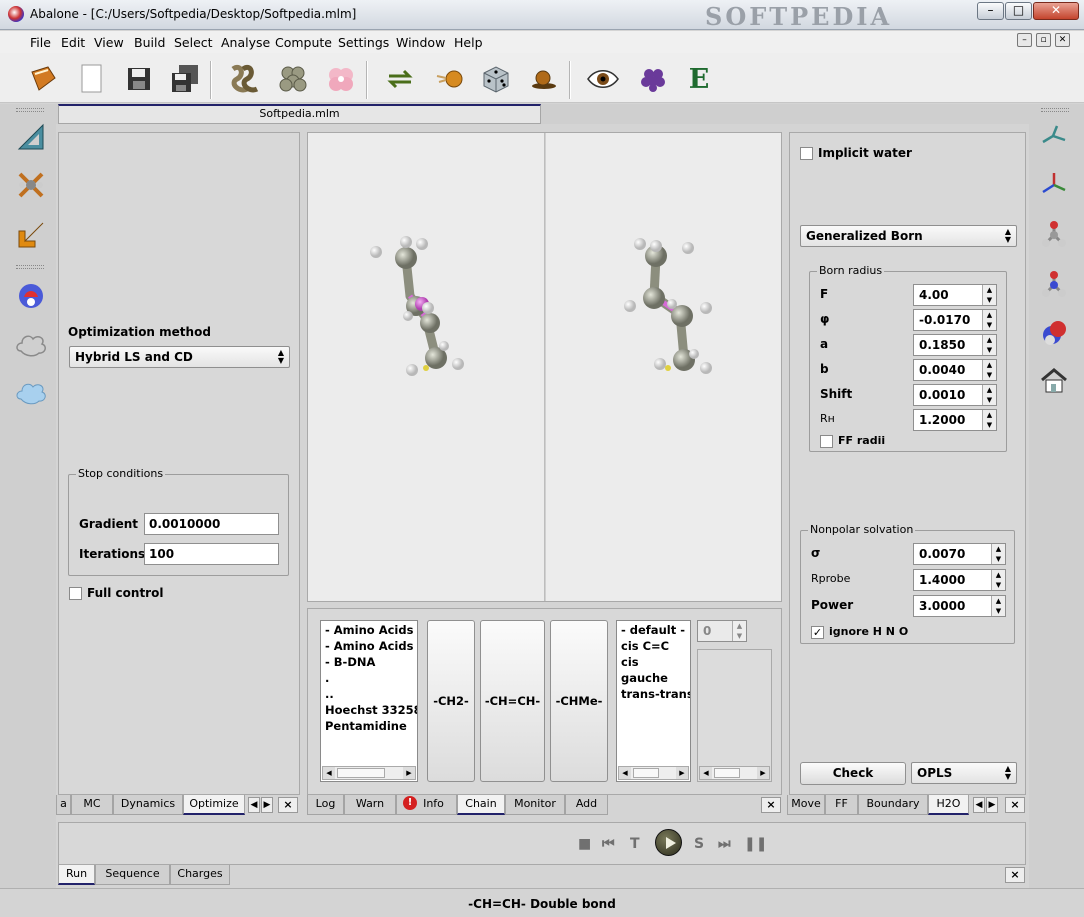 Image resolution: width=1084 pixels, height=917 pixels. I want to click on gradient-input: 0.0010000, so click(211, 524).